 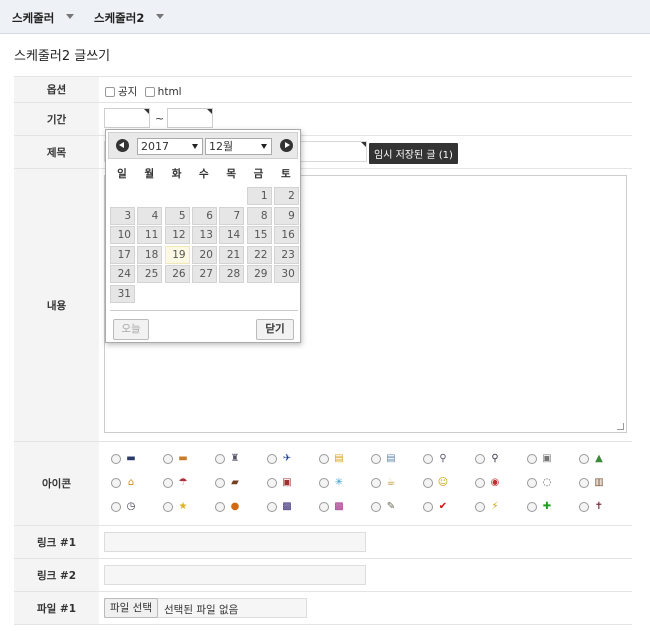 I want to click on icon-option: ☂, so click(x=176, y=483).